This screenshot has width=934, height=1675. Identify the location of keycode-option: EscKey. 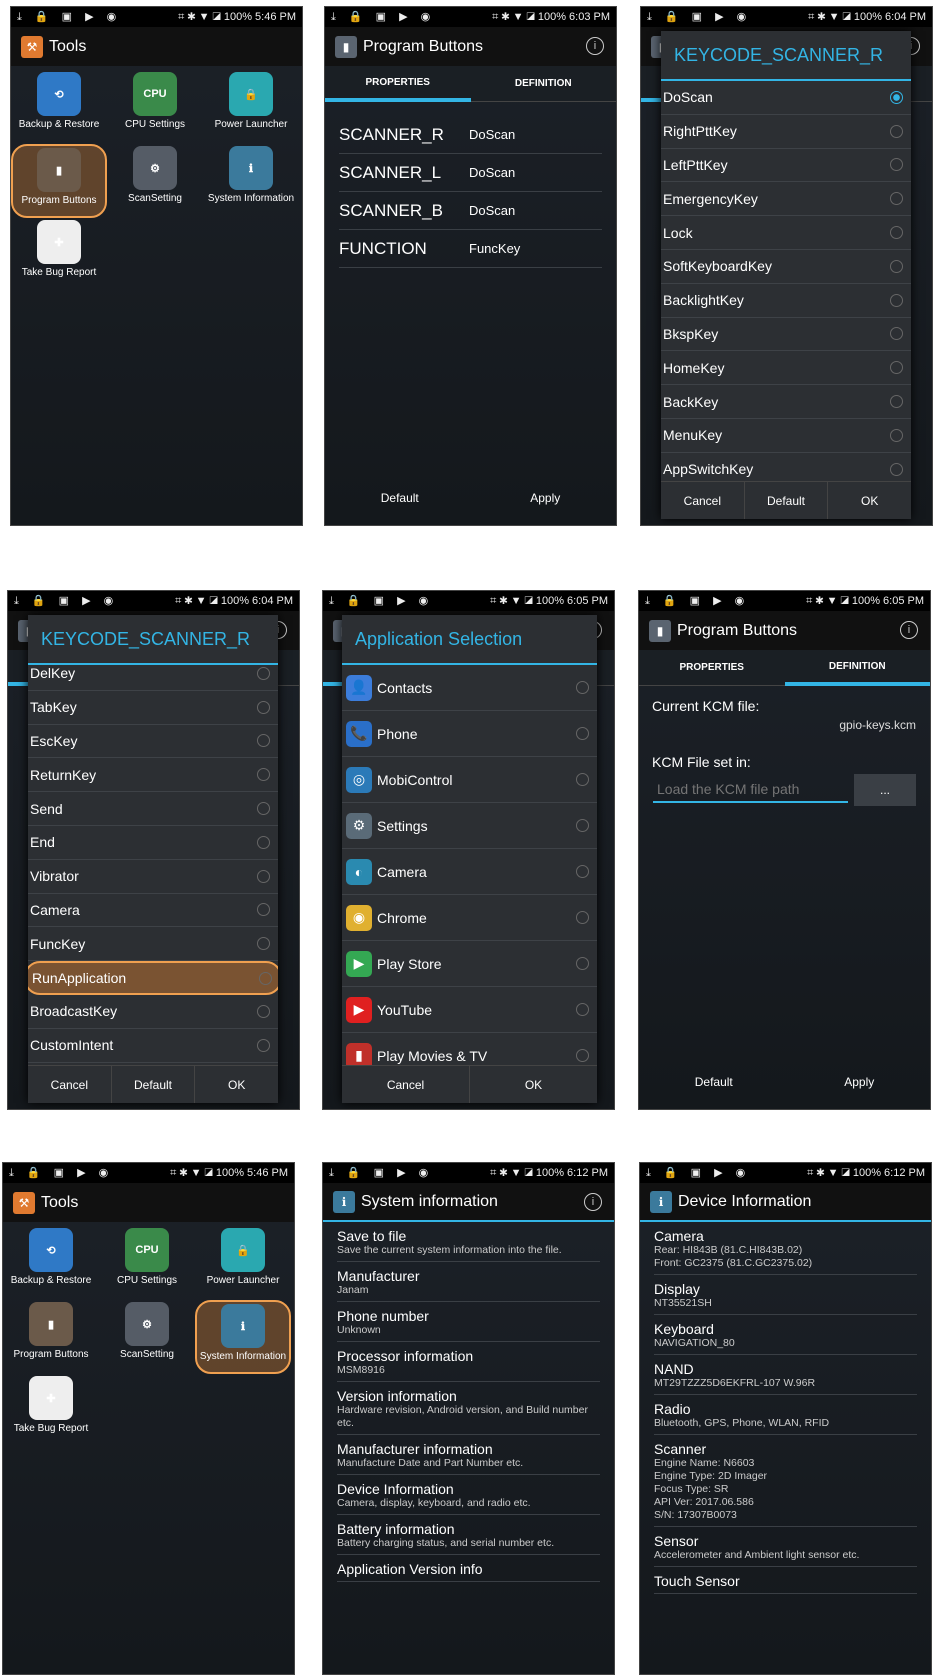
(153, 742).